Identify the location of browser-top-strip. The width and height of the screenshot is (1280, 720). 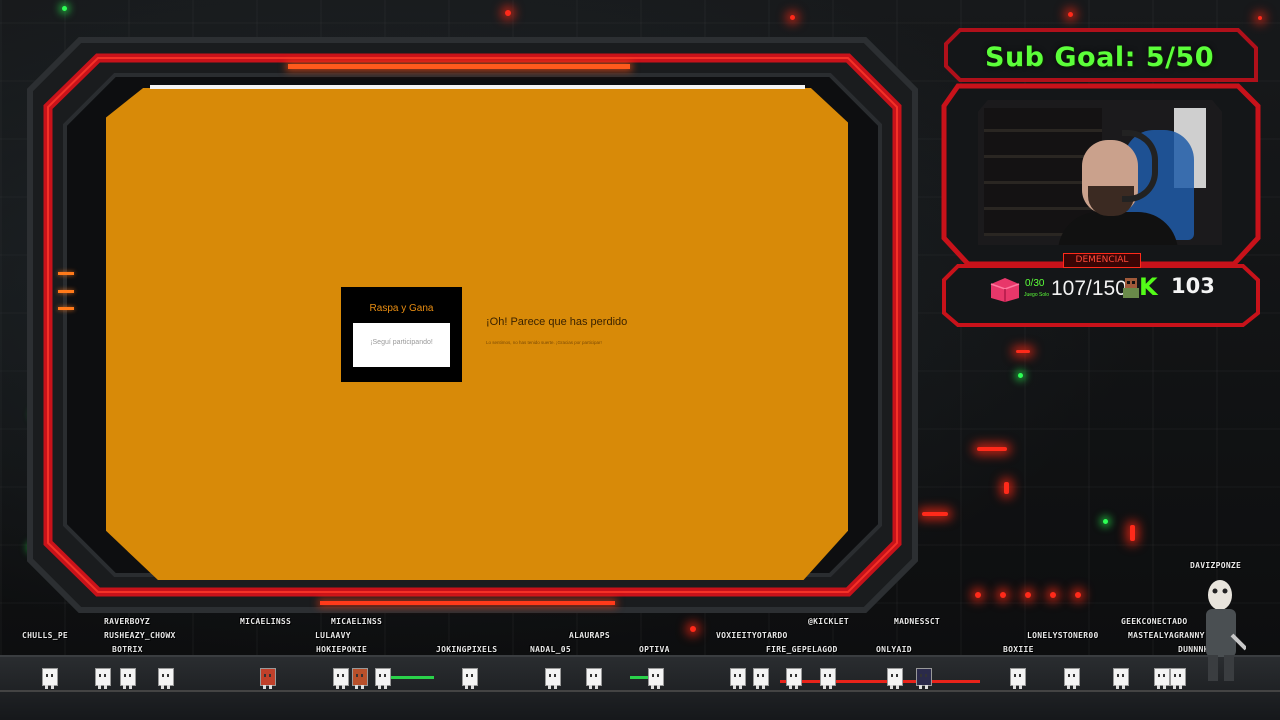
(477, 87).